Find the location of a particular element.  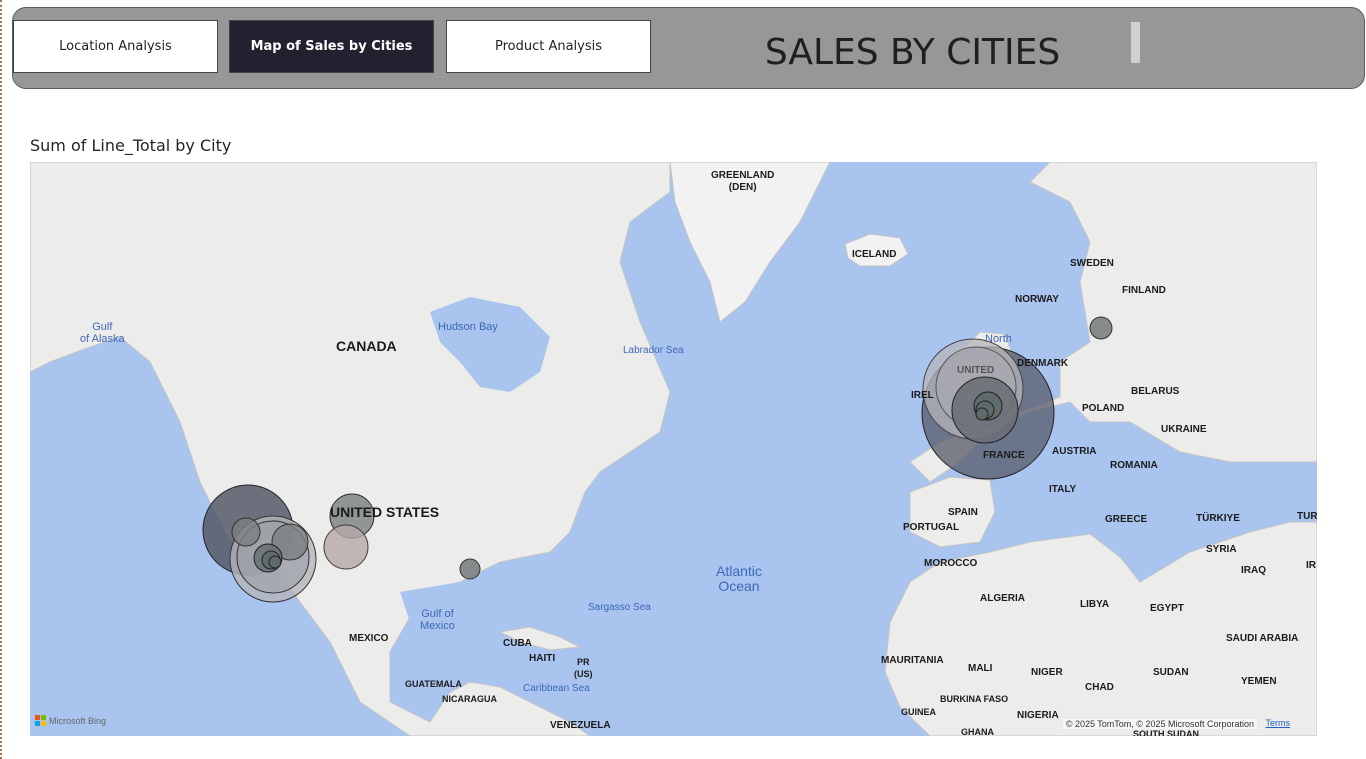

label-hudson-bay: Hudson Bay is located at coordinates (468, 327).